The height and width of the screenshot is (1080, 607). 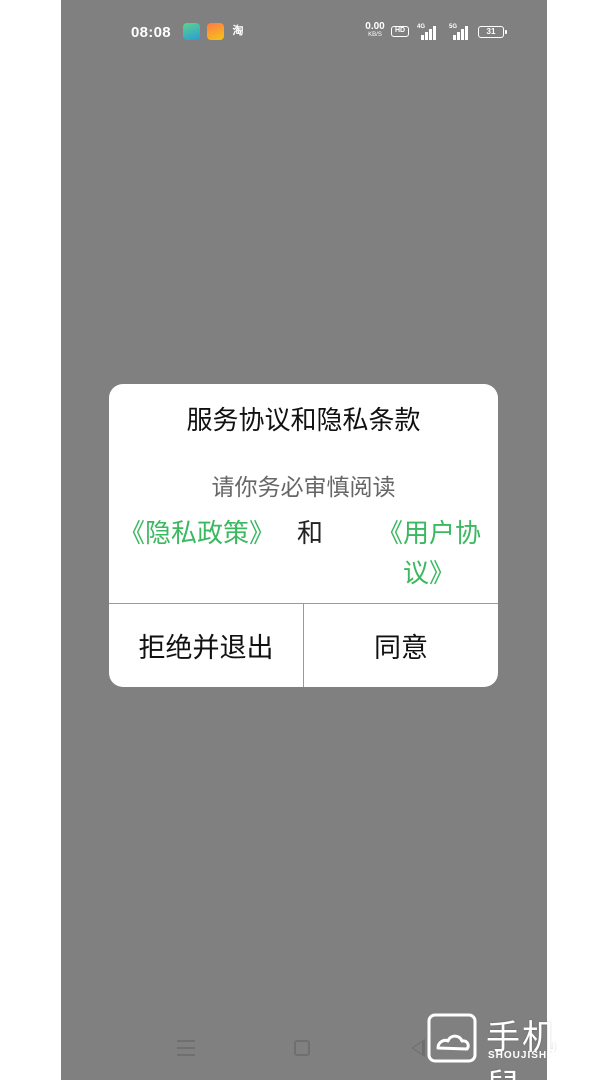 What do you see at coordinates (429, 554) in the screenshot?
I see `user-agreement-link: 《用户协议》` at bounding box center [429, 554].